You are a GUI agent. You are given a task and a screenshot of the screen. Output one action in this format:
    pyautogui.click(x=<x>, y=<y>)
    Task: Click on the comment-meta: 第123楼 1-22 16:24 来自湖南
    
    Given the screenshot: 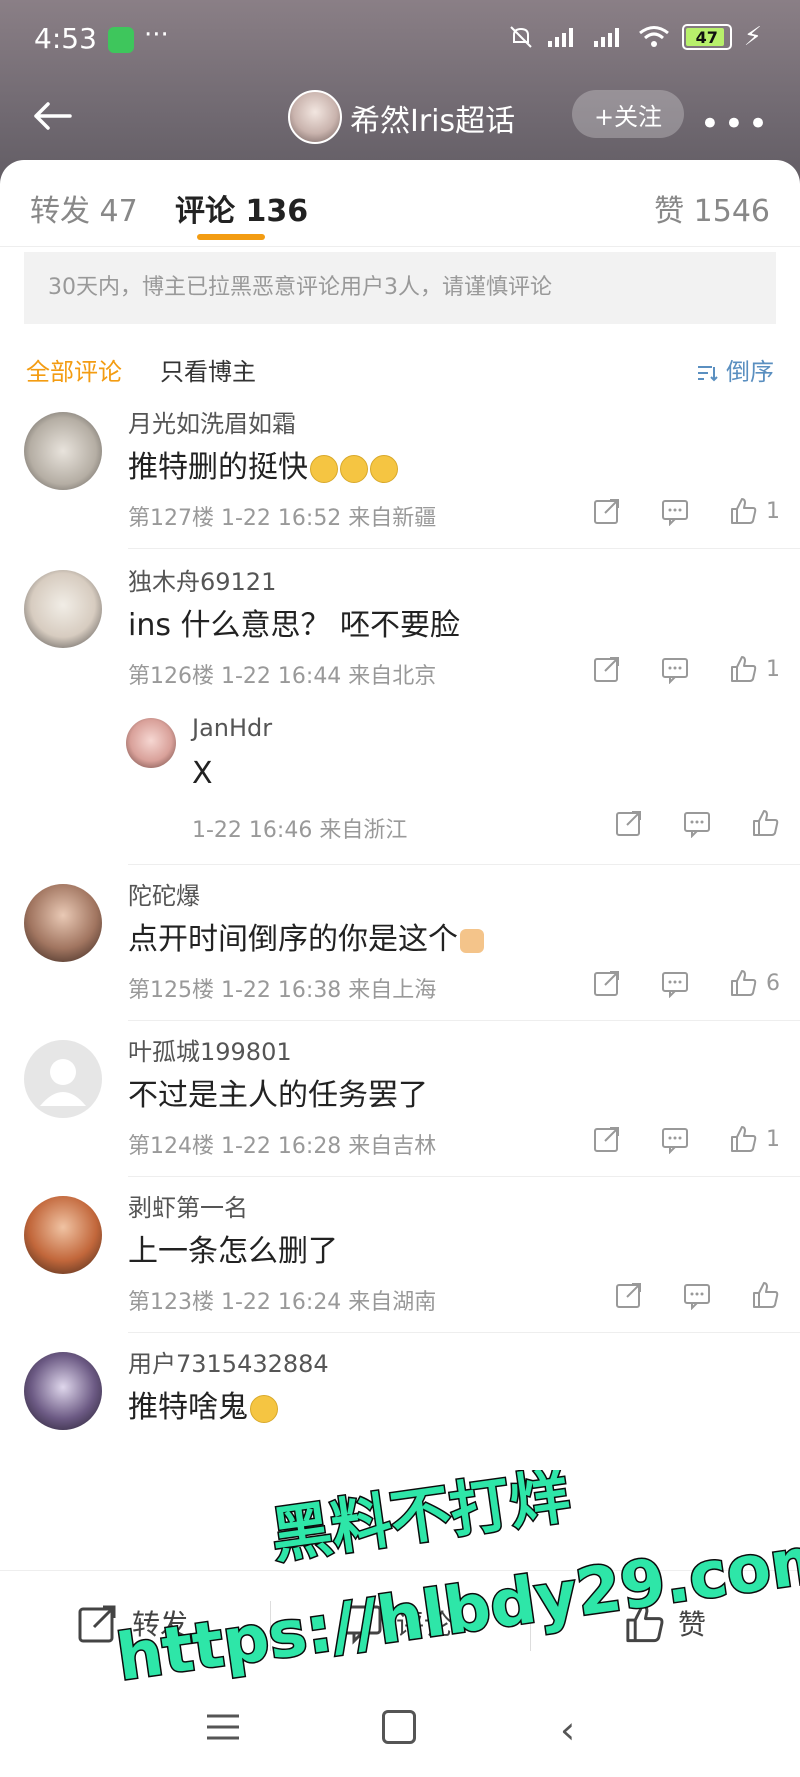 What is the action you would take?
    pyautogui.click(x=282, y=1302)
    